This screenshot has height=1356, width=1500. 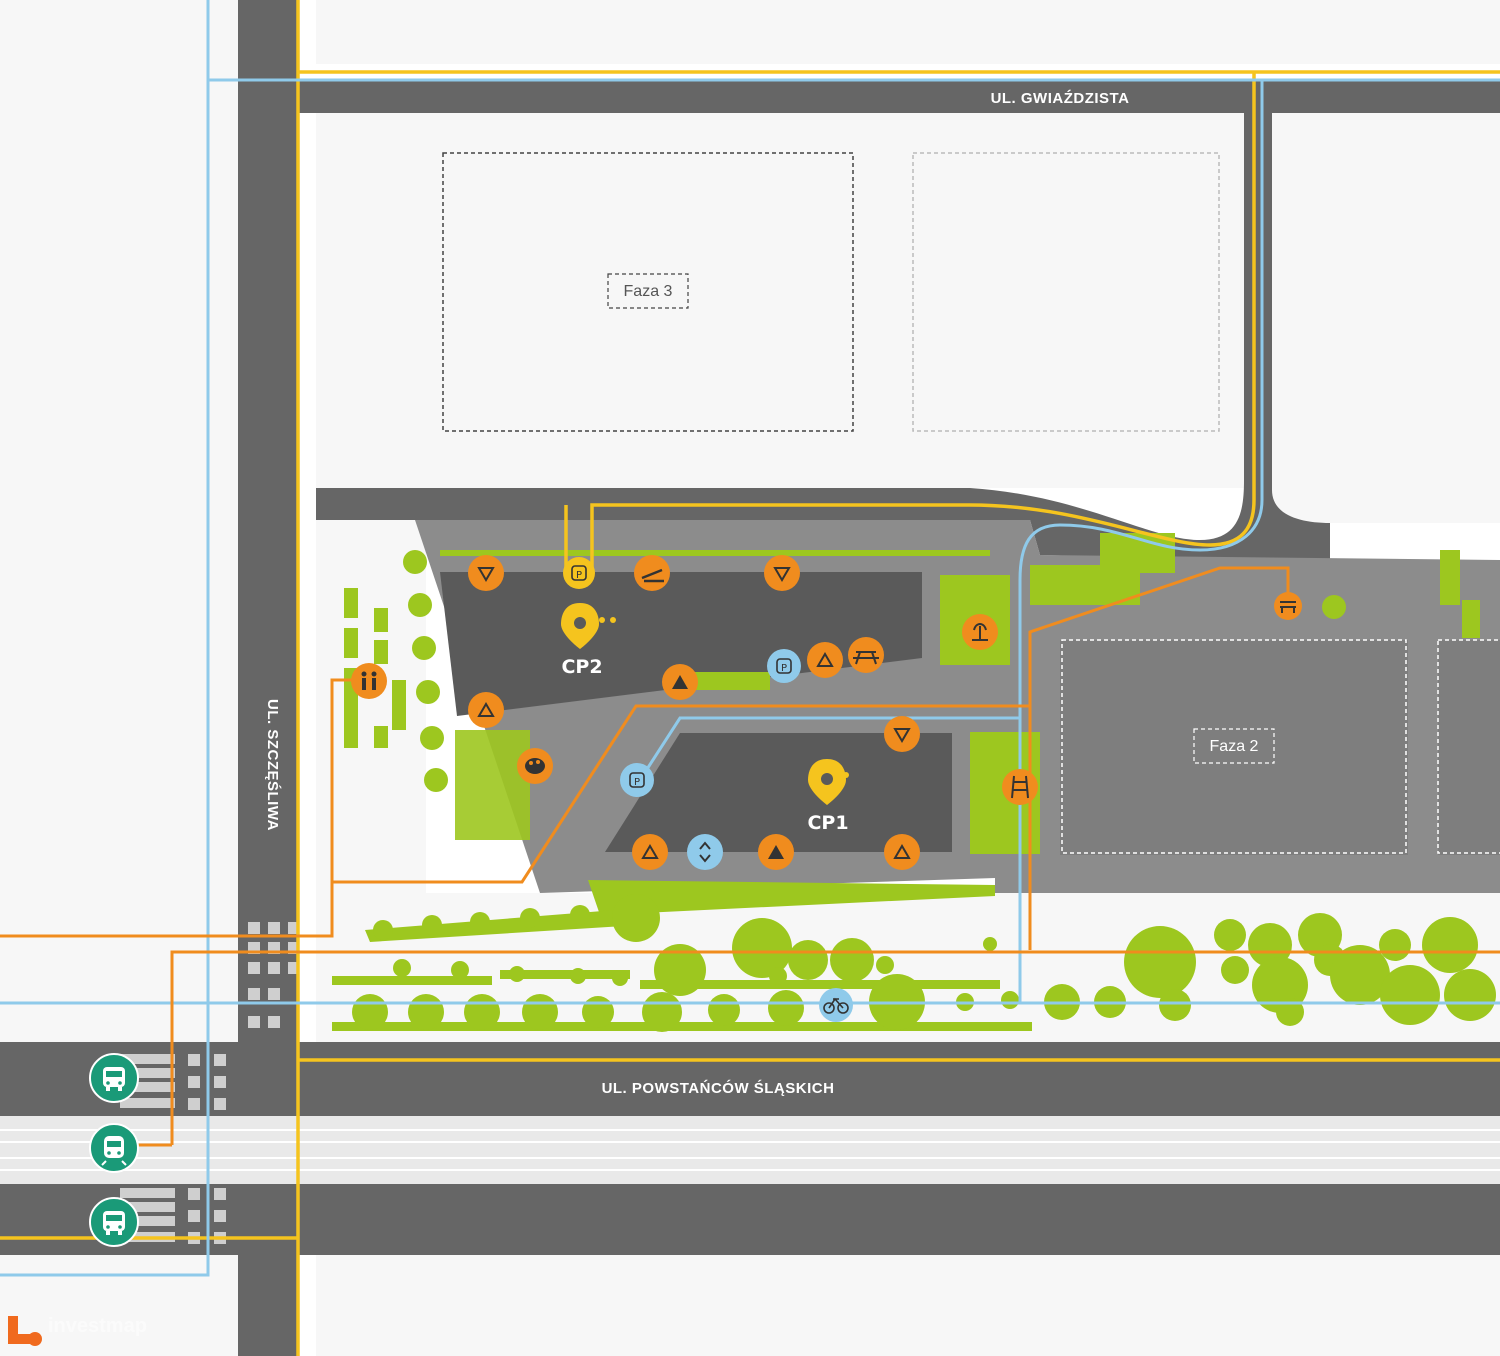 What do you see at coordinates (1234, 746) in the screenshot?
I see `phase2-label: Faza 2` at bounding box center [1234, 746].